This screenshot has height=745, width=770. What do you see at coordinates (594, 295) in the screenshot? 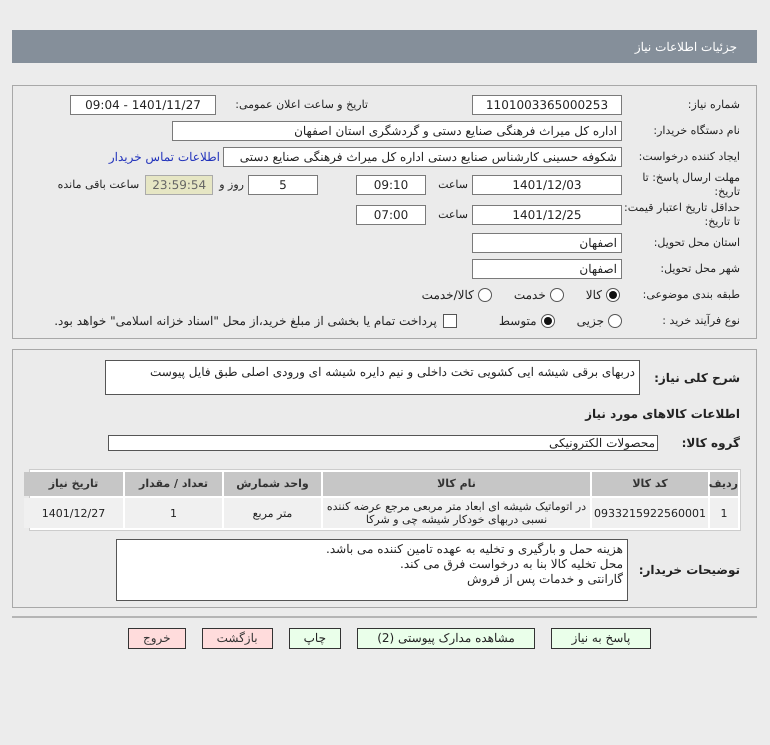
I see `option-label: کالا` at bounding box center [594, 295].